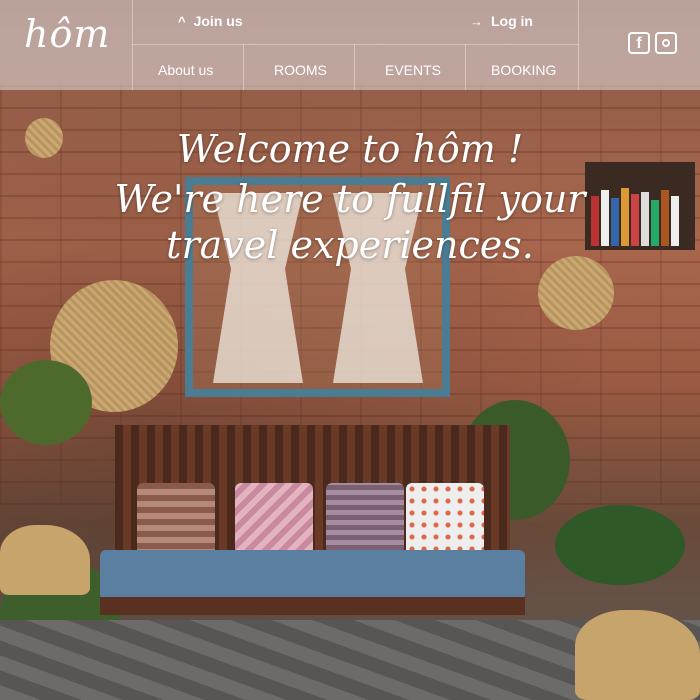 Image resolution: width=700 pixels, height=700 pixels. What do you see at coordinates (413, 70) in the screenshot?
I see `nav-events: EVENTS` at bounding box center [413, 70].